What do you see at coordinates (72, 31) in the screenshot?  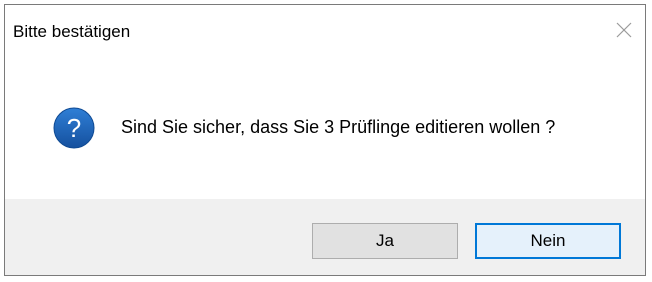 I see `dialog-title: Bitte bestätigen` at bounding box center [72, 31].